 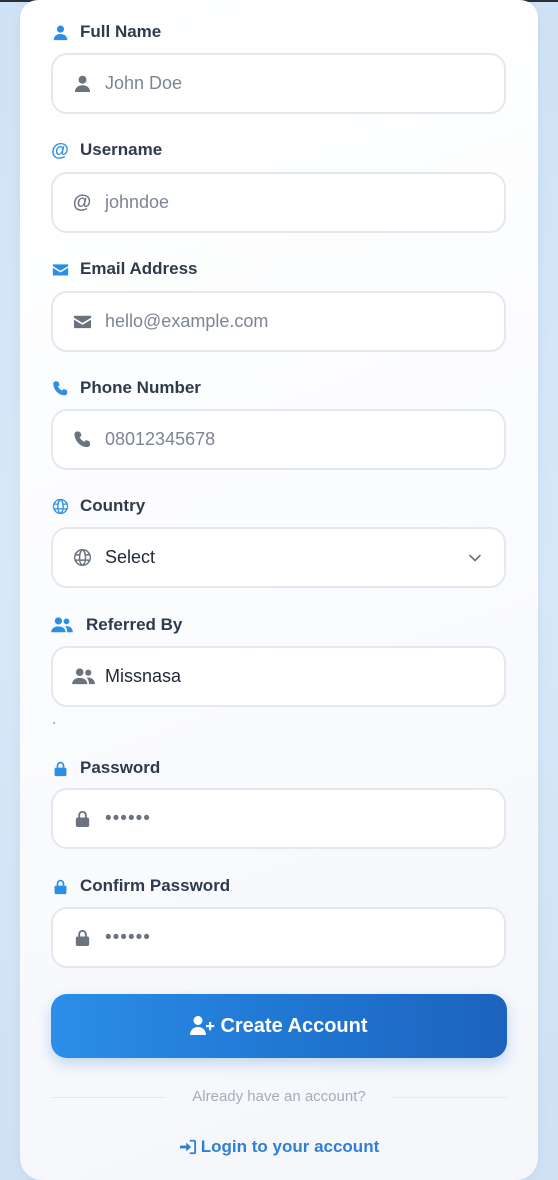 What do you see at coordinates (130, 557) in the screenshot?
I see `country-selected-value: Select` at bounding box center [130, 557].